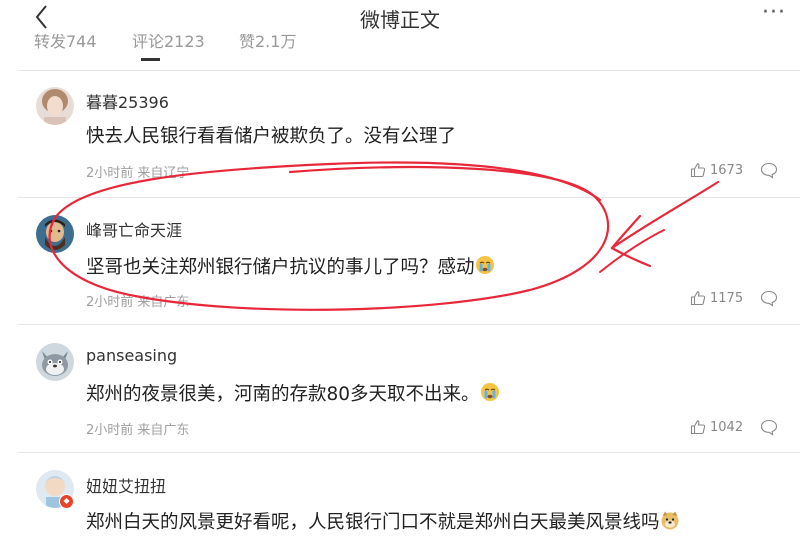 The height and width of the screenshot is (546, 800). What do you see at coordinates (727, 427) in the screenshot?
I see `like-count: 1042` at bounding box center [727, 427].